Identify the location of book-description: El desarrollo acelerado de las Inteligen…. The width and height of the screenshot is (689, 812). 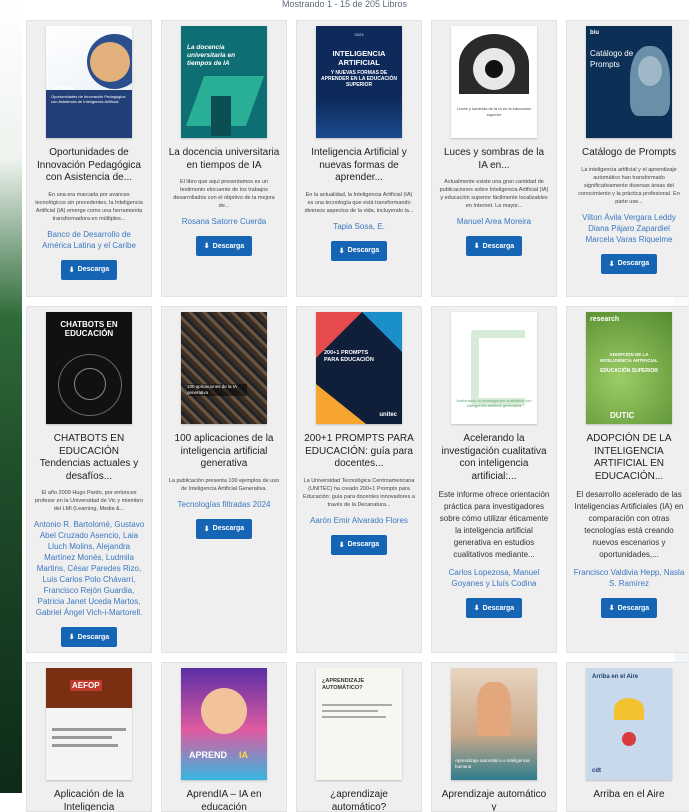
(629, 524).